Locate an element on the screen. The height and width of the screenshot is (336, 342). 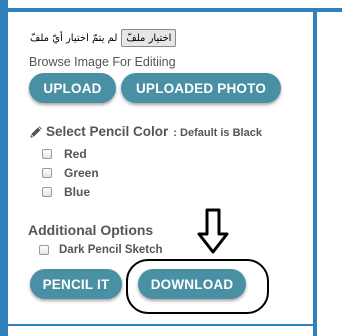
file-input: اختيار ملفّ لم يتمّ اختيار أيّ ملفّ is located at coordinates (103, 38).